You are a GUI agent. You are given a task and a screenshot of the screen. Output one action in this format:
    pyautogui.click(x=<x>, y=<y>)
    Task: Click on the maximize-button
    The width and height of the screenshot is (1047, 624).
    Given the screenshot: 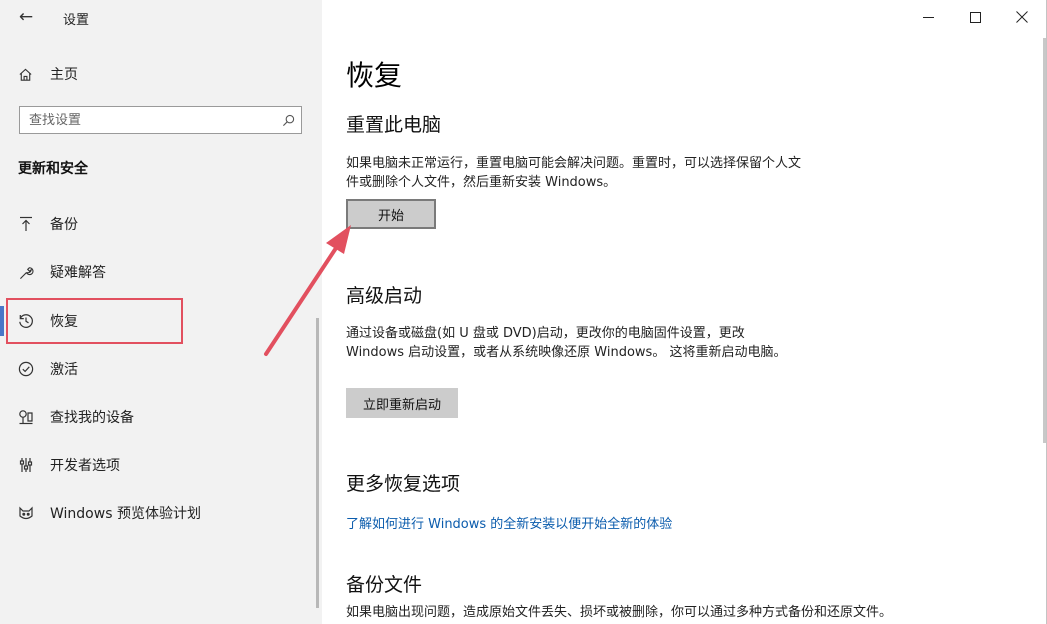 What is the action you would take?
    pyautogui.click(x=975, y=17)
    